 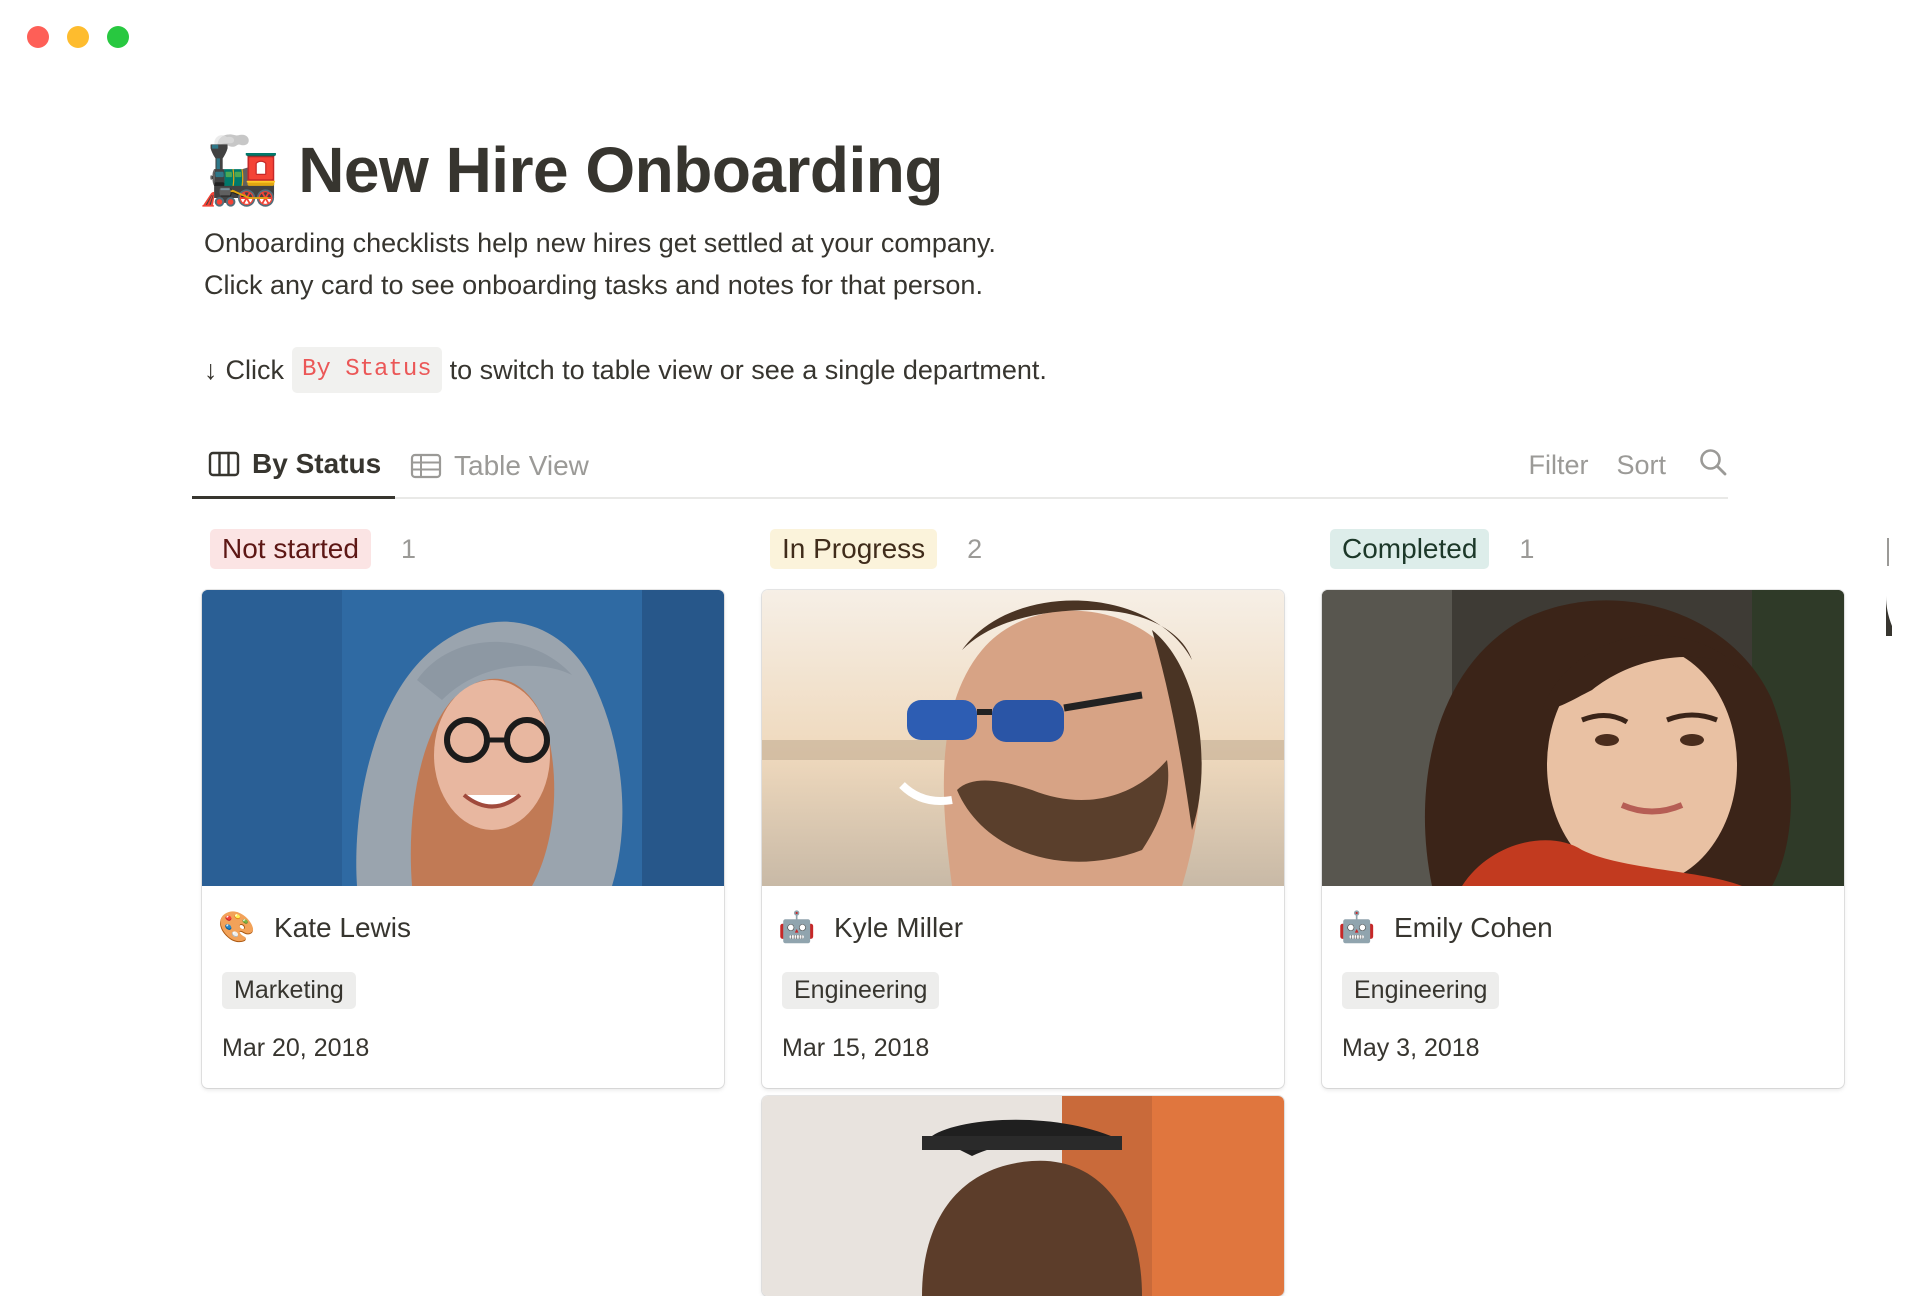 I want to click on page-header: 🚂 New Hire Onboarding, so click(x=570, y=170).